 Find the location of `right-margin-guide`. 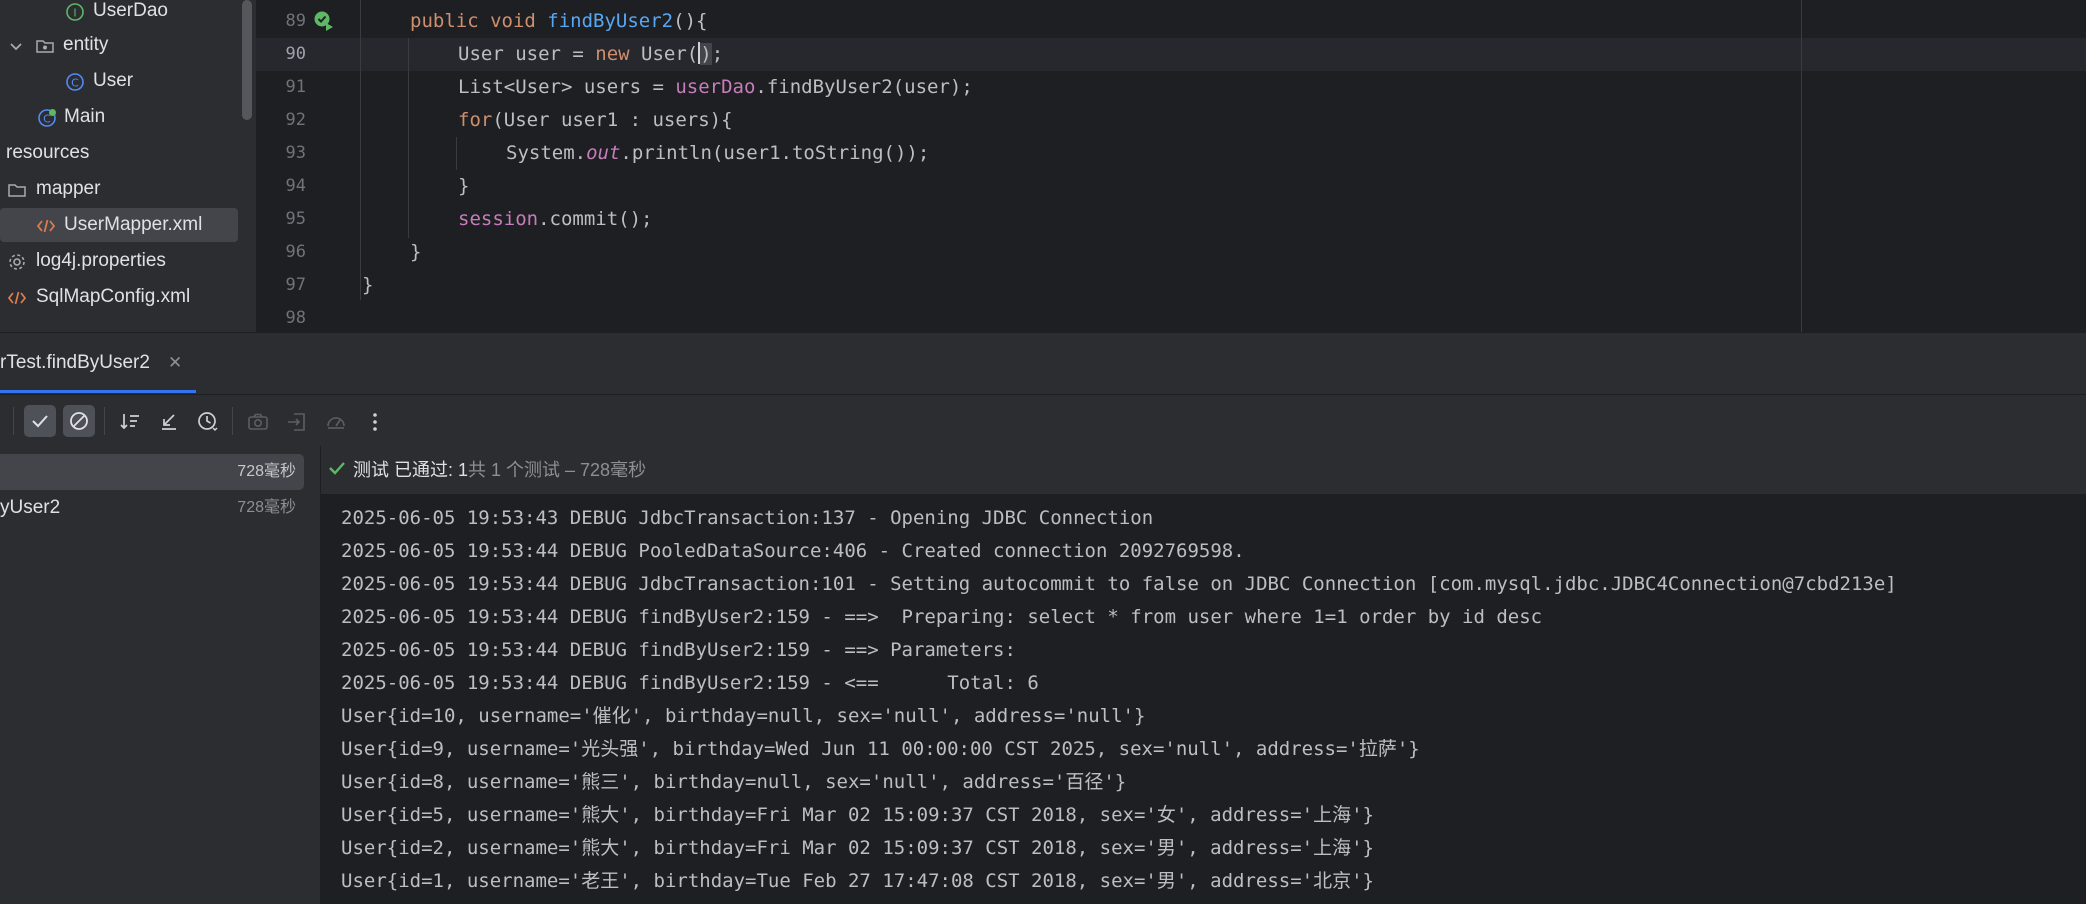

right-margin-guide is located at coordinates (1801, 166).